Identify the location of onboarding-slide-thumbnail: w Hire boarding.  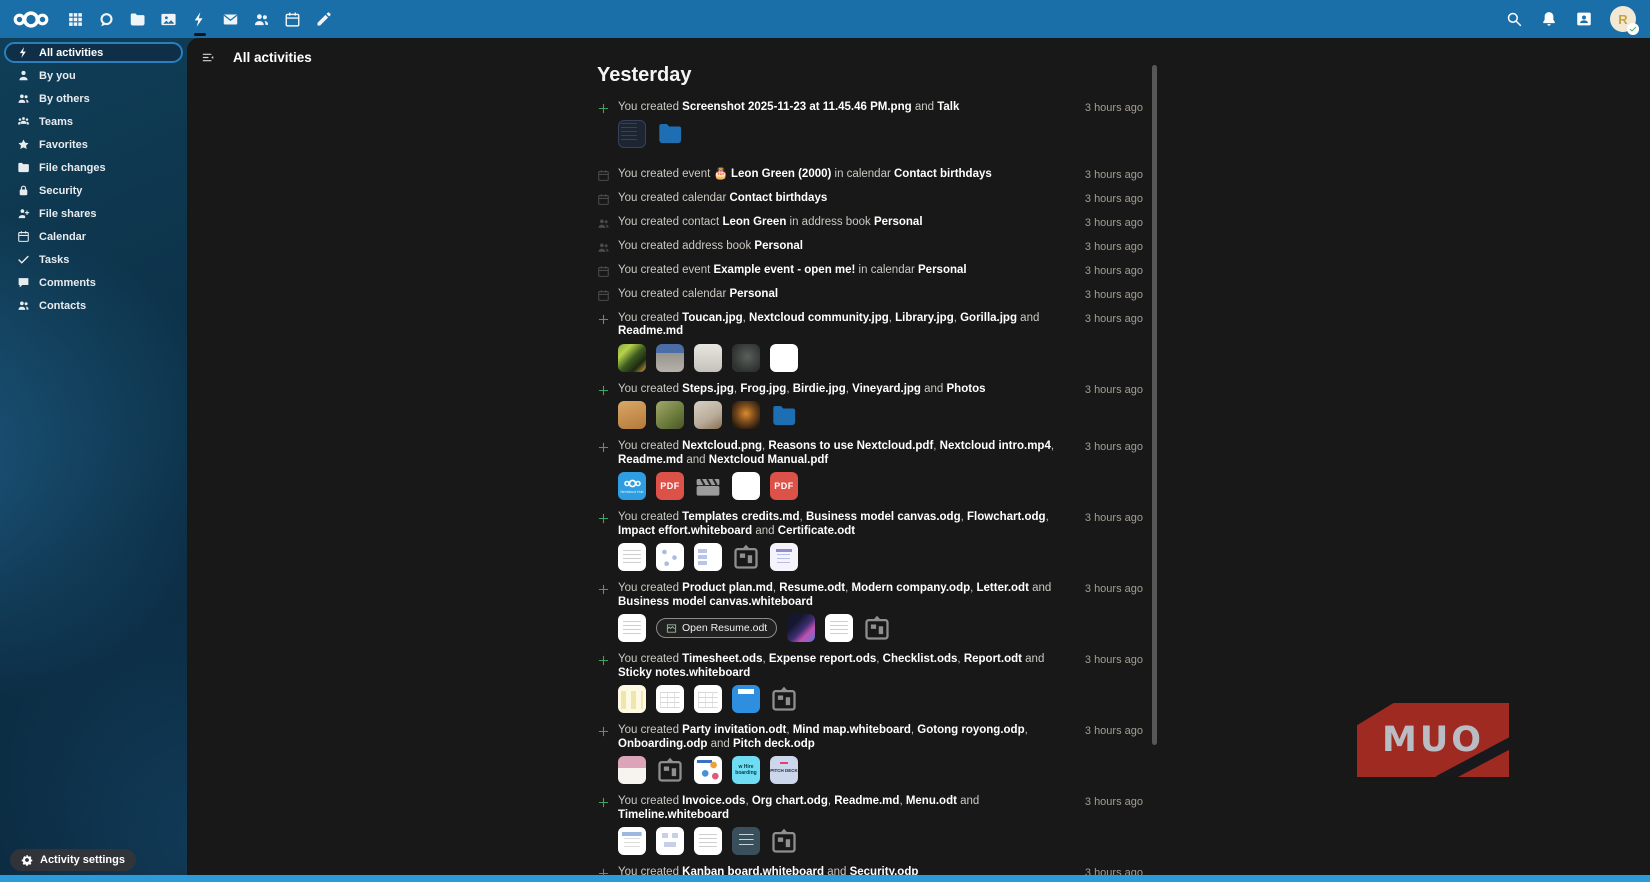
(746, 770).